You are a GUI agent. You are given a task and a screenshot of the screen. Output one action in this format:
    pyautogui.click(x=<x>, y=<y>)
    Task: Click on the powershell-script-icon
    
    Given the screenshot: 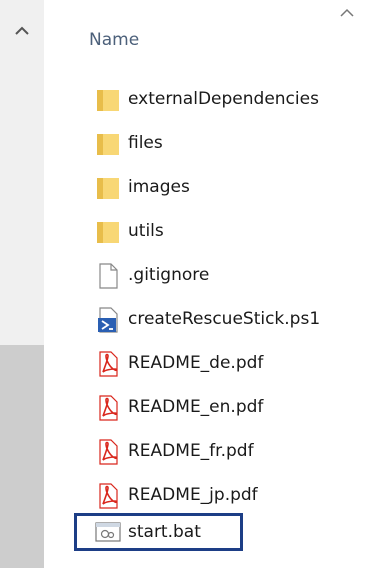 What is the action you would take?
    pyautogui.click(x=108, y=320)
    